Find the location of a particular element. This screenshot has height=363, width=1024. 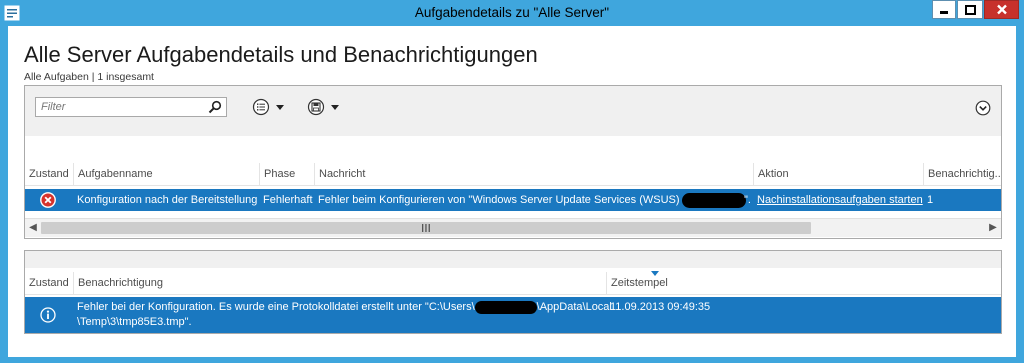

window-title: Aufgabendetails zu "Alle Server" is located at coordinates (512, 12).